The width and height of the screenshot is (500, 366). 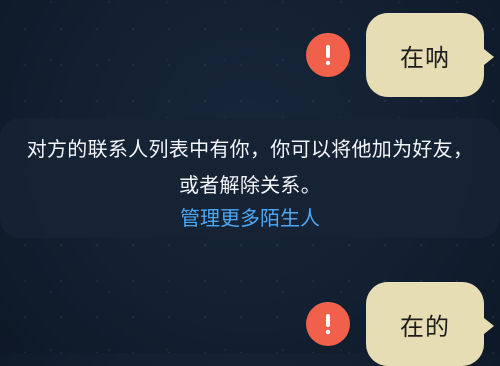 What do you see at coordinates (250, 219) in the screenshot?
I see `manage-strangers-link: 管理更多陌生人` at bounding box center [250, 219].